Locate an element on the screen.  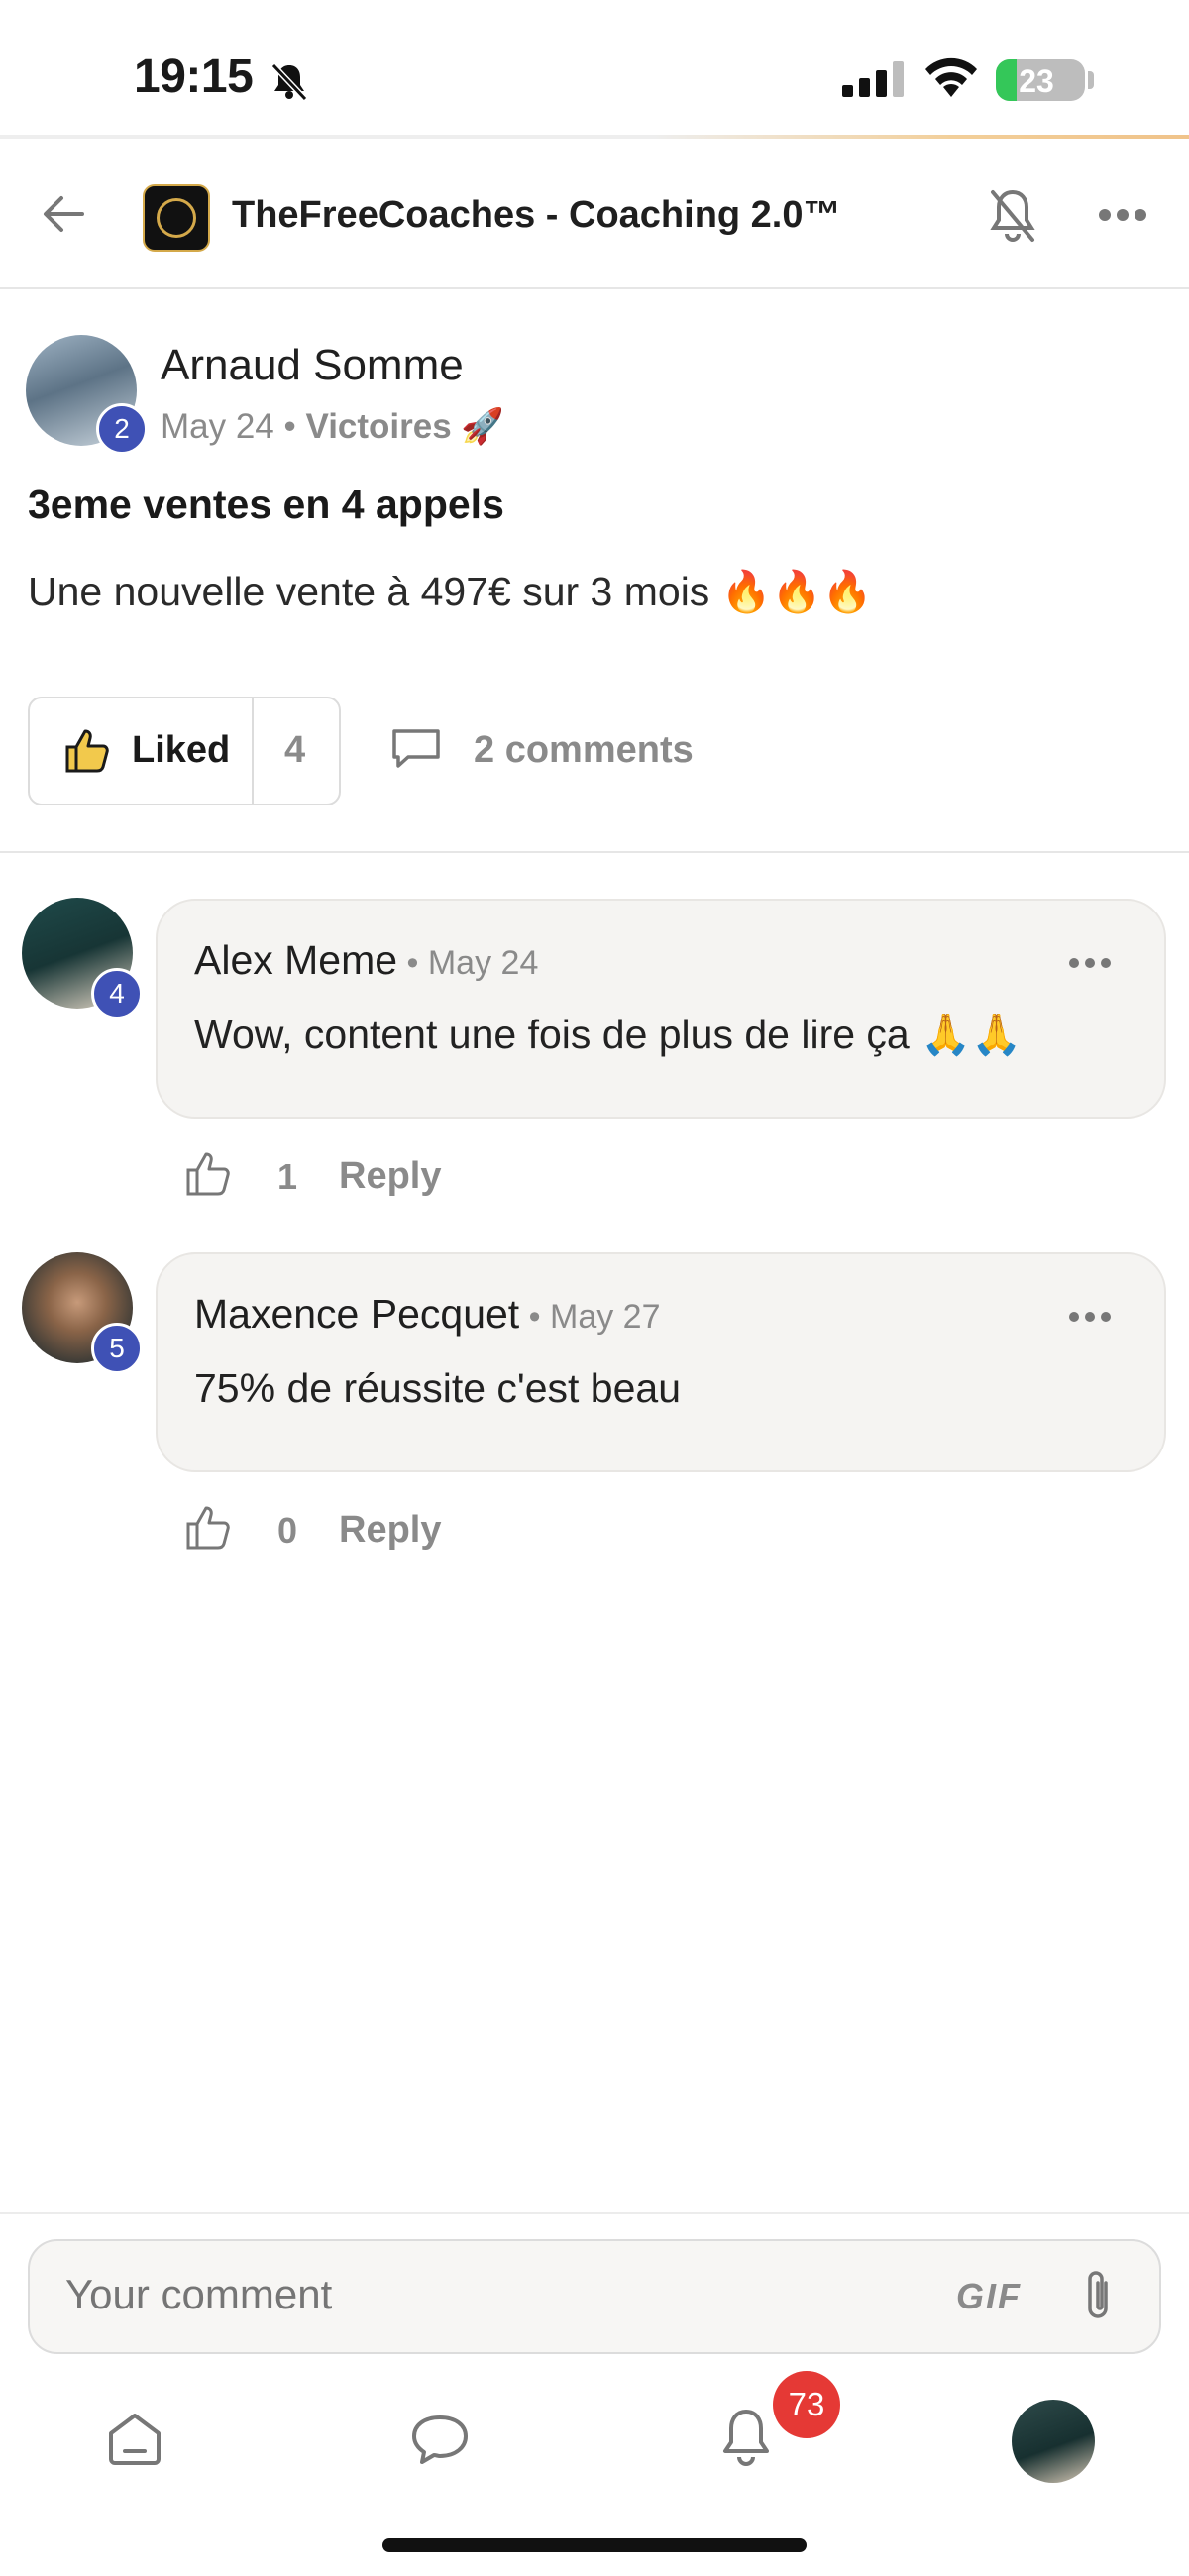
comment-text: 75% de réussite c'est beau is located at coordinates (438, 1388).